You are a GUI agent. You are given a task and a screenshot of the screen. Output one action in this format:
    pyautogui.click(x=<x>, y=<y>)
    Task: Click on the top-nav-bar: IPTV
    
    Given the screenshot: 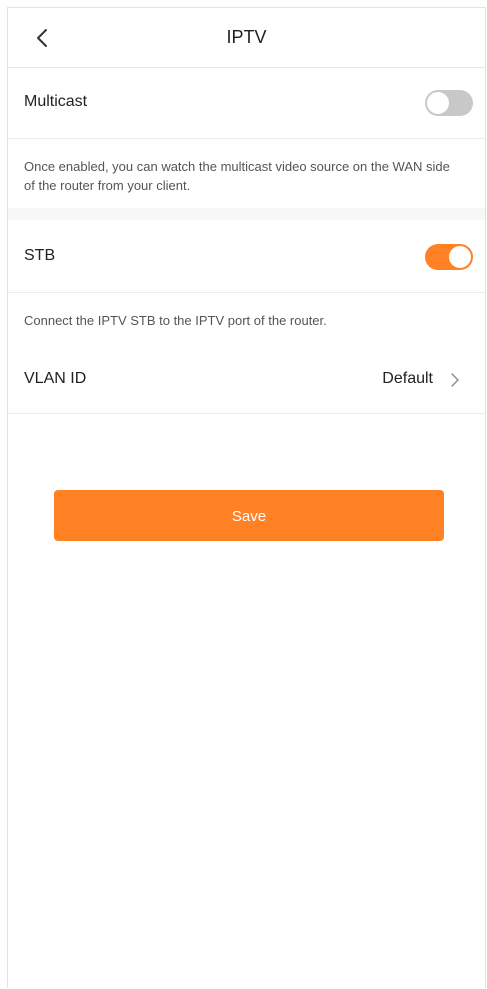 What is the action you would take?
    pyautogui.click(x=246, y=38)
    